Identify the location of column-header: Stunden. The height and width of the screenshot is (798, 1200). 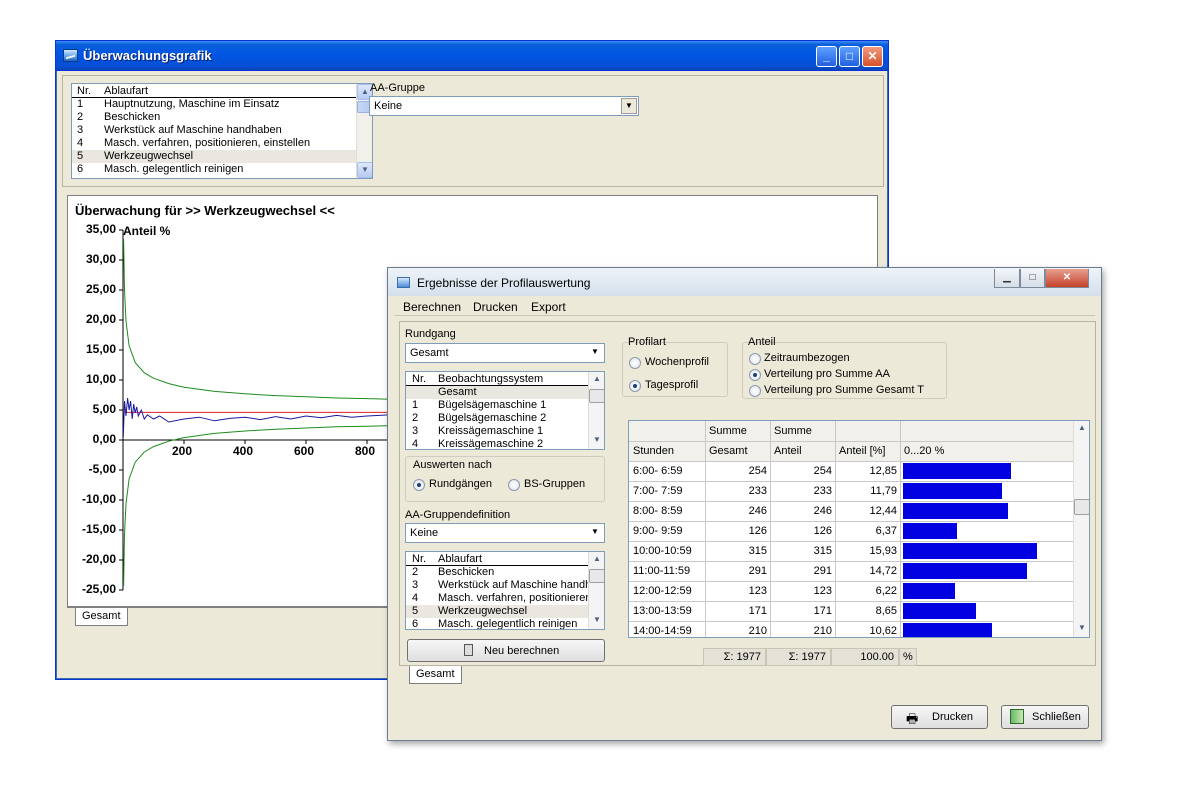
(653, 451).